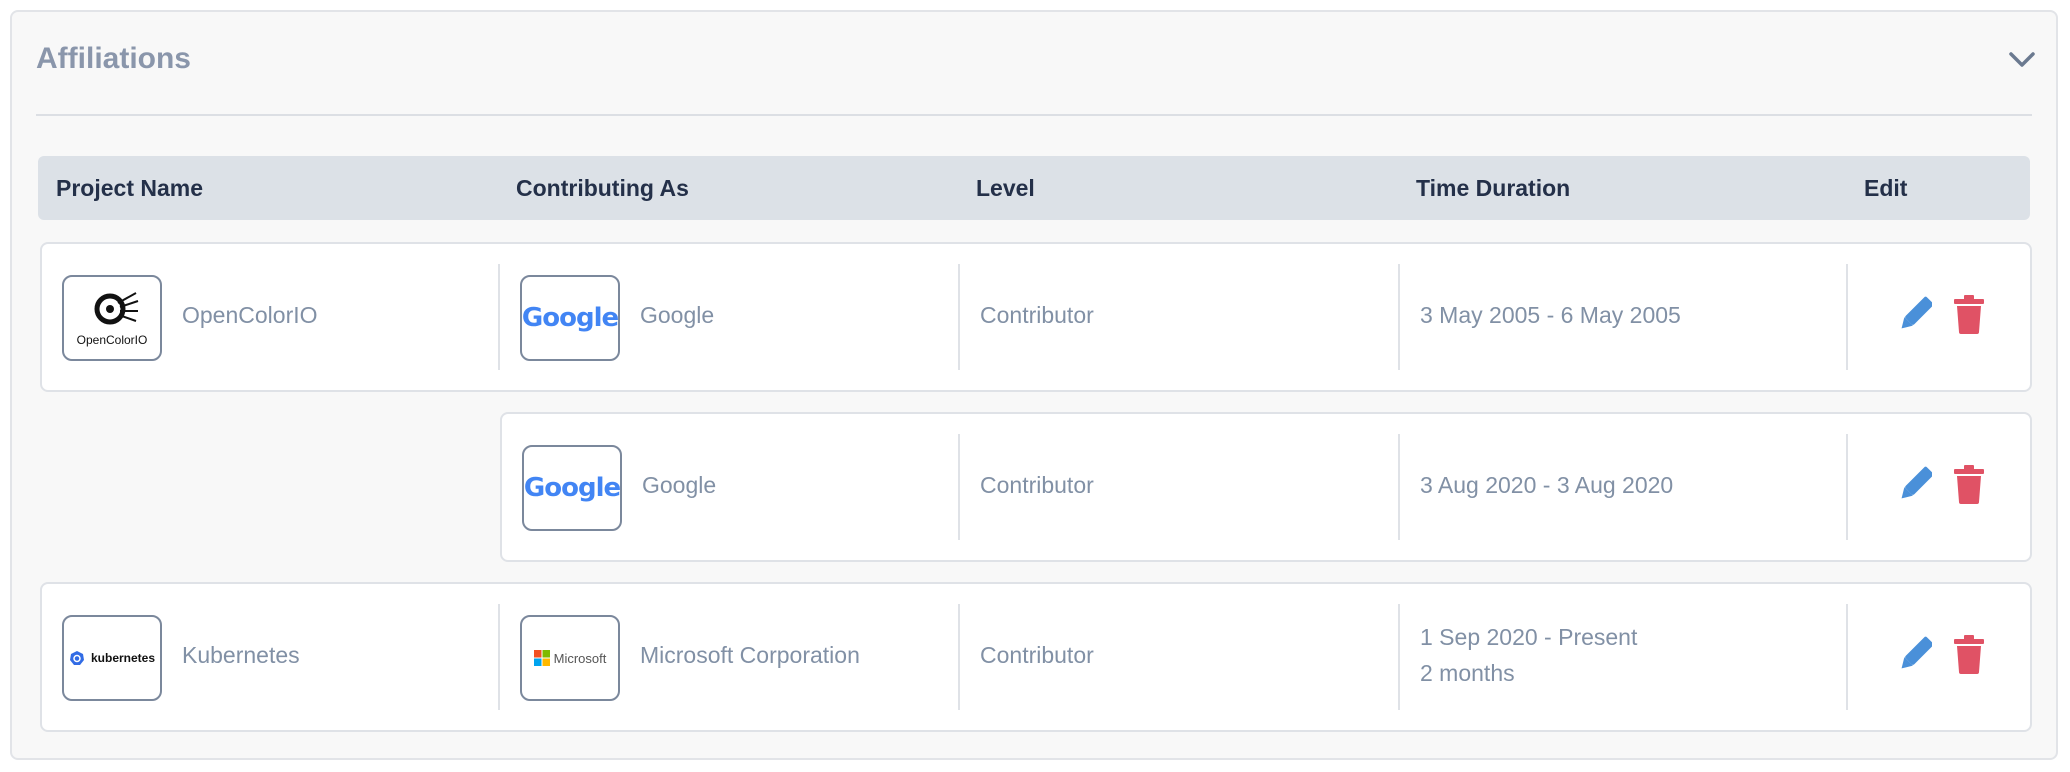  I want to click on org-logo-microsoft: Microsoft, so click(570, 658).